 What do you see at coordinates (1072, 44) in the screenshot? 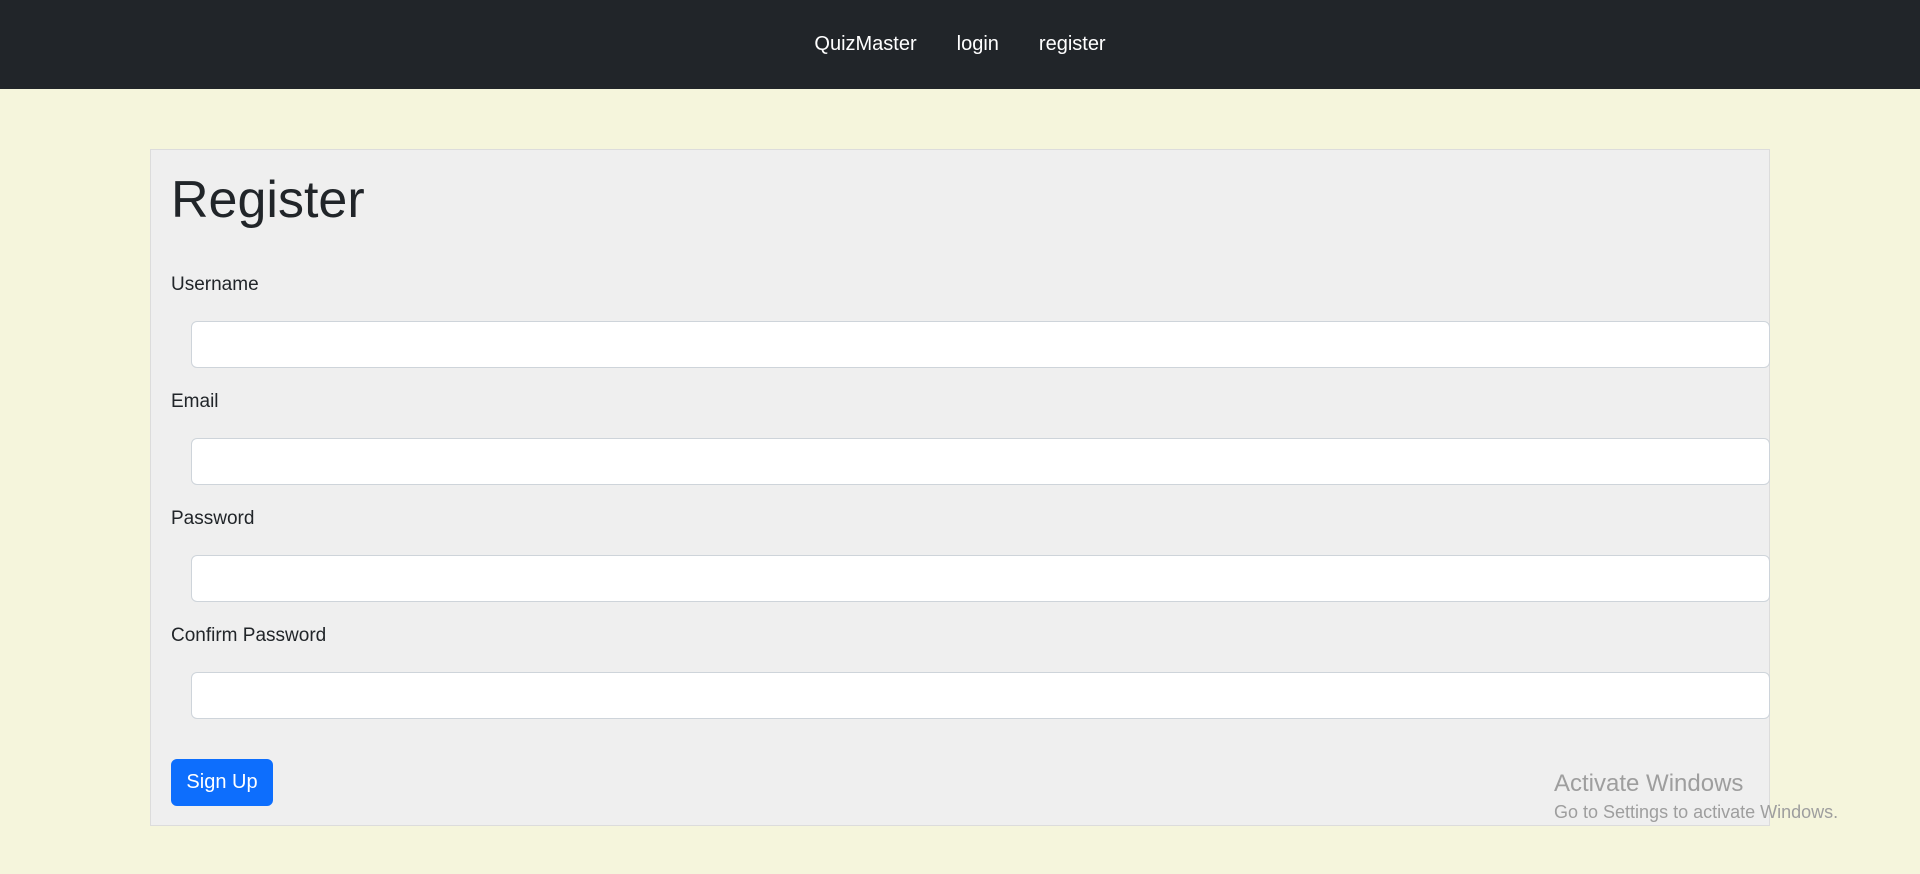
I see `nav-register-link: register` at bounding box center [1072, 44].